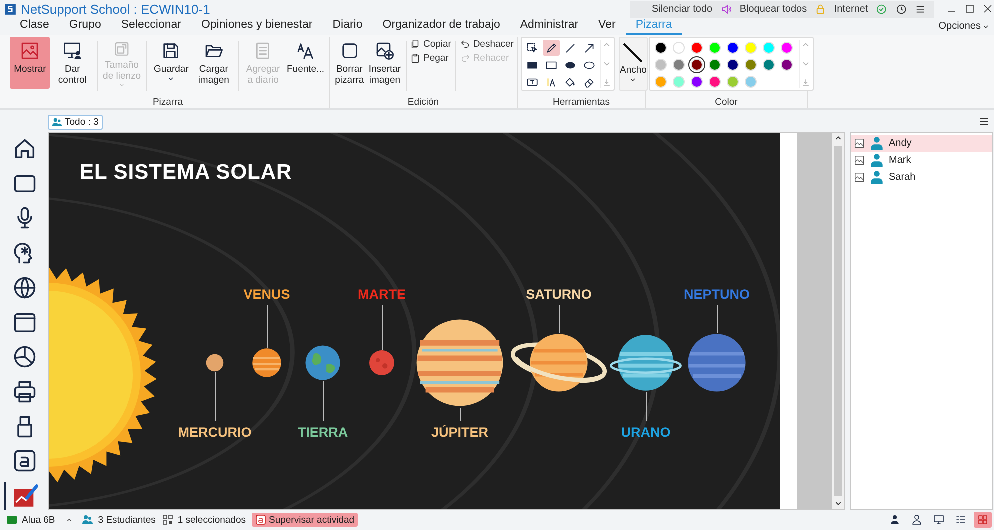  What do you see at coordinates (921, 177) in the screenshot?
I see `student-row: Sarah` at bounding box center [921, 177].